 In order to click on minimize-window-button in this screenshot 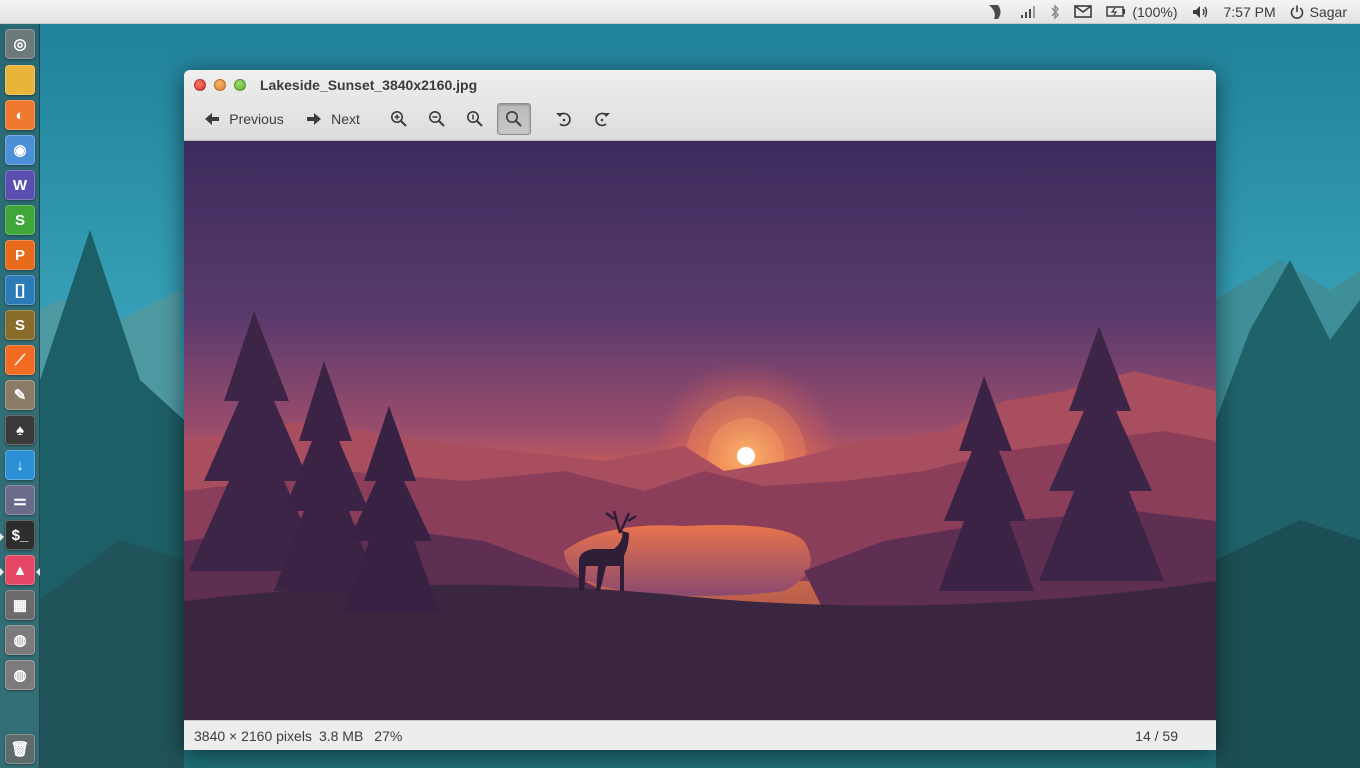, I will do `click(220, 85)`.